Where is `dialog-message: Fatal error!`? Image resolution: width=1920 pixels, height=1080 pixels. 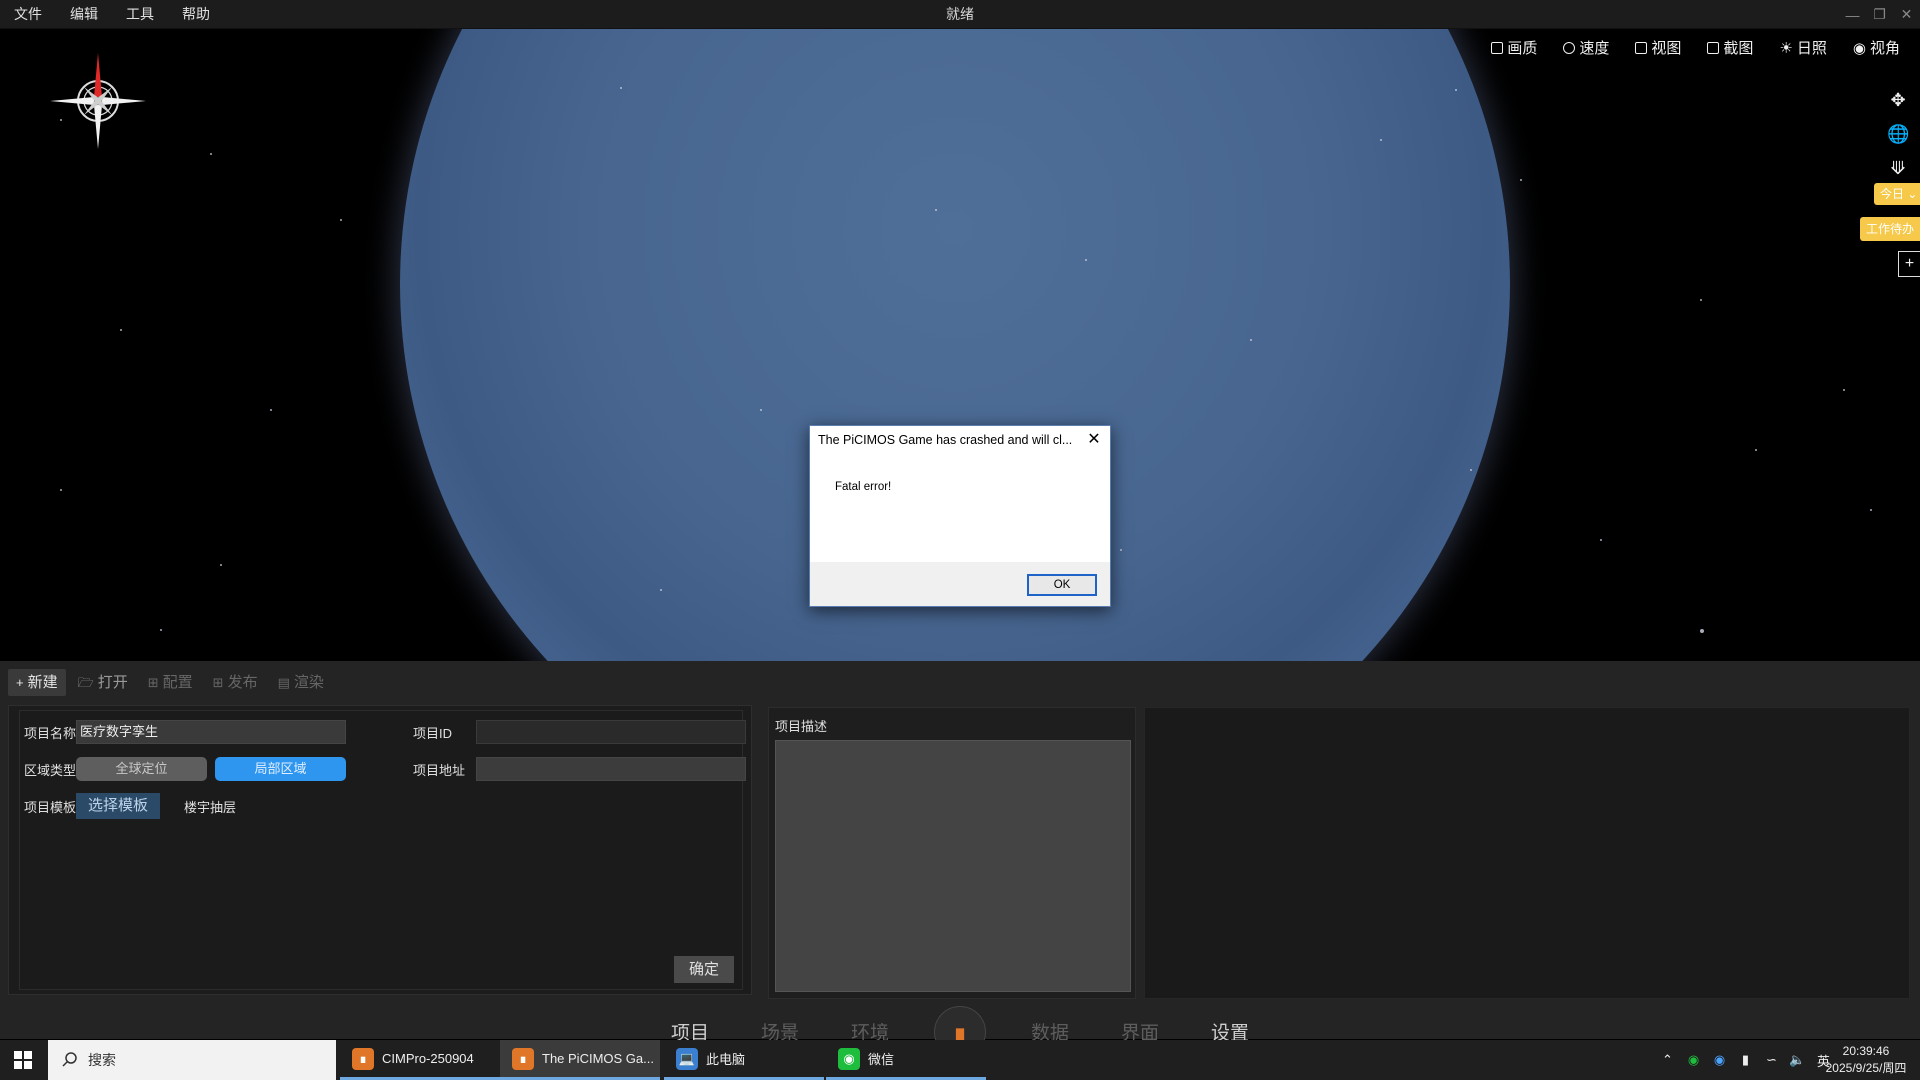
dialog-message: Fatal error! is located at coordinates (863, 487).